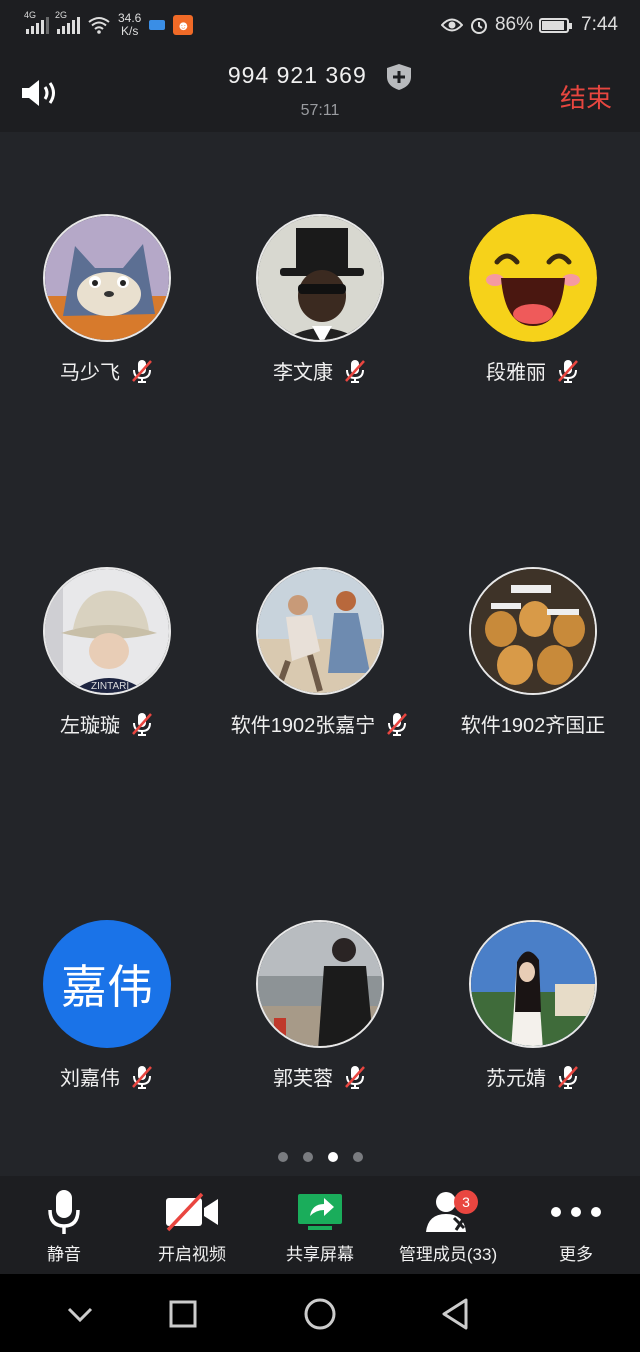 This screenshot has width=640, height=1352. I want to click on video-off-icon, so click(192, 1212).